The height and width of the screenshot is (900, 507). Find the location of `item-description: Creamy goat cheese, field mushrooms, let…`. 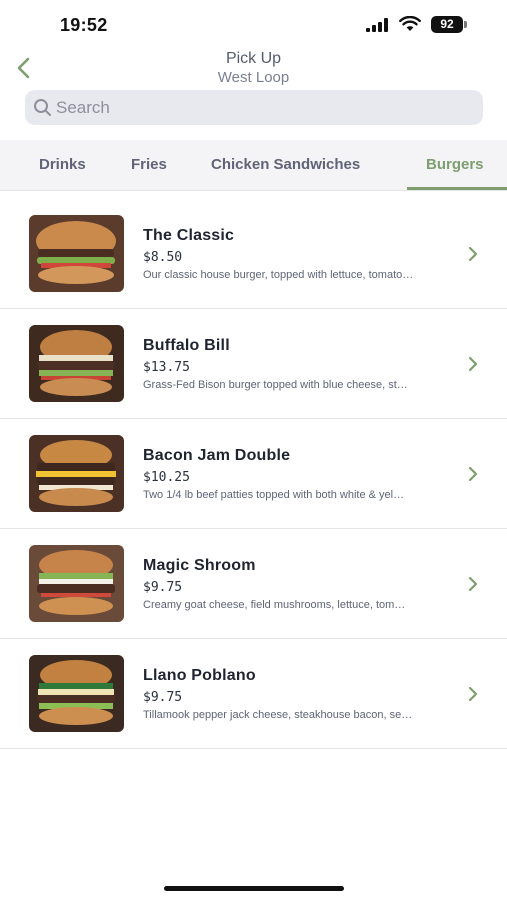

item-description: Creamy goat cheese, field mushrooms, let… is located at coordinates (274, 605).